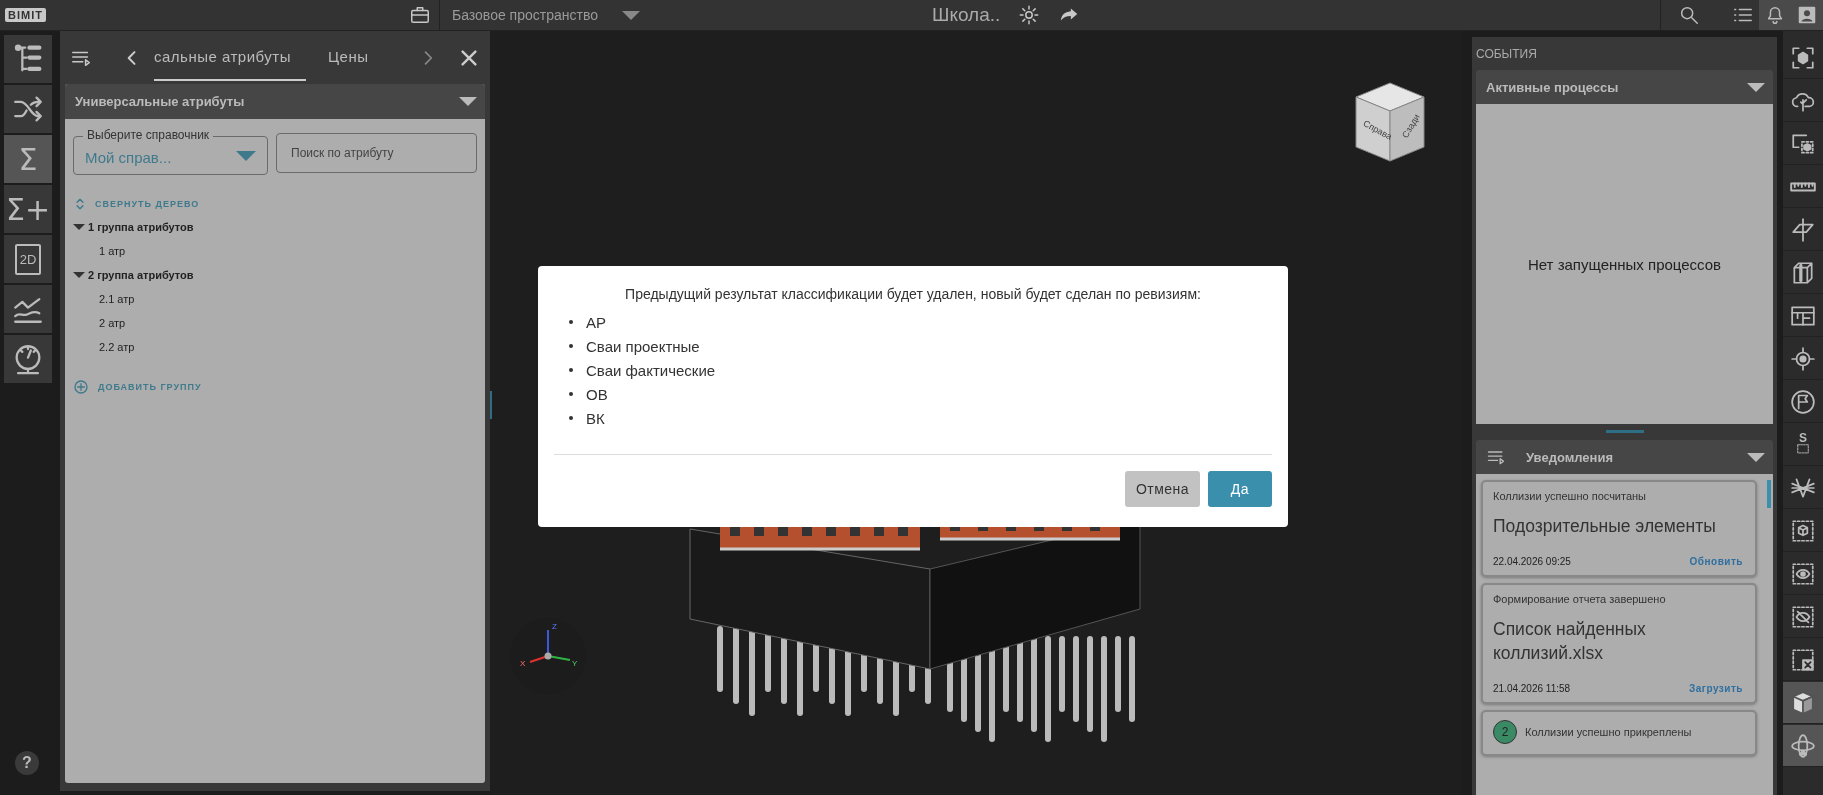 The height and width of the screenshot is (795, 1823). I want to click on notification-text: Подозрительные элементы, so click(1605, 526).